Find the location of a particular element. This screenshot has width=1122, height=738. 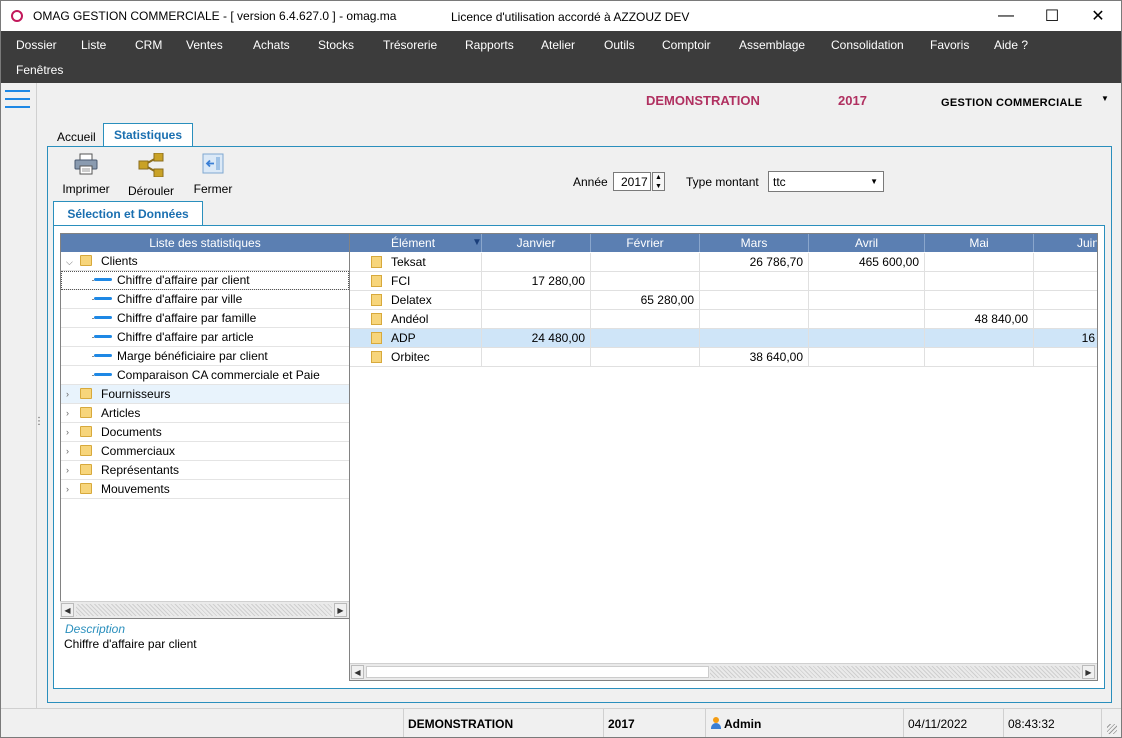

cell-janvier: 24 480,00 is located at coordinates (536, 338).